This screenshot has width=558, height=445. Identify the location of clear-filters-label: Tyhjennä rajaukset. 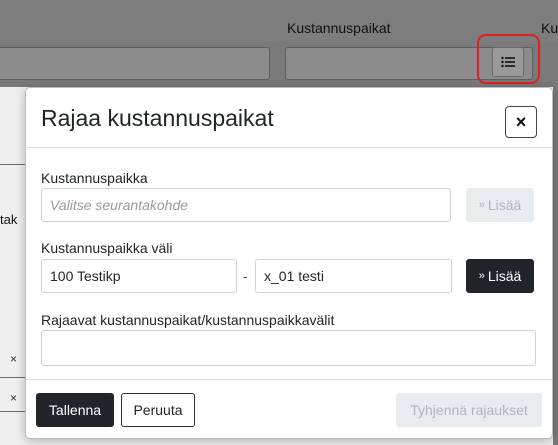
(469, 410).